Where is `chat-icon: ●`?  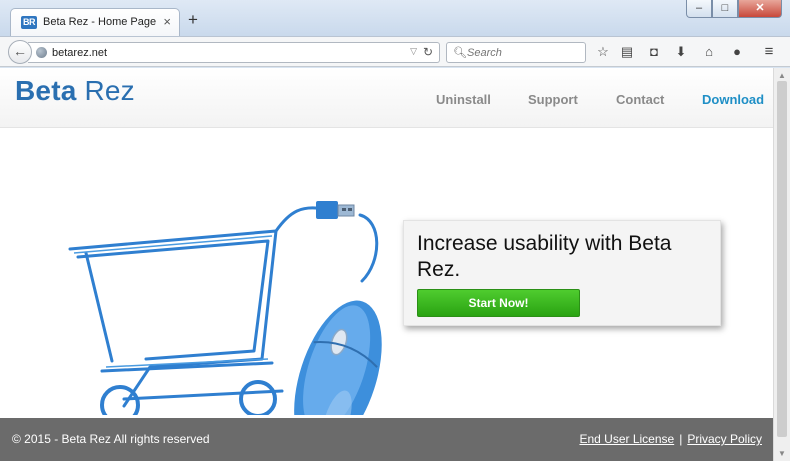 chat-icon: ● is located at coordinates (737, 52).